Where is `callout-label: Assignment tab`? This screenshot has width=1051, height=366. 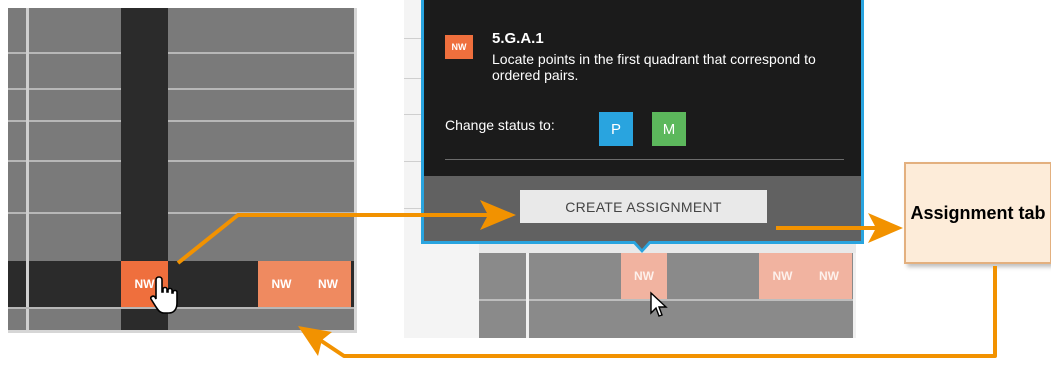 callout-label: Assignment tab is located at coordinates (978, 213).